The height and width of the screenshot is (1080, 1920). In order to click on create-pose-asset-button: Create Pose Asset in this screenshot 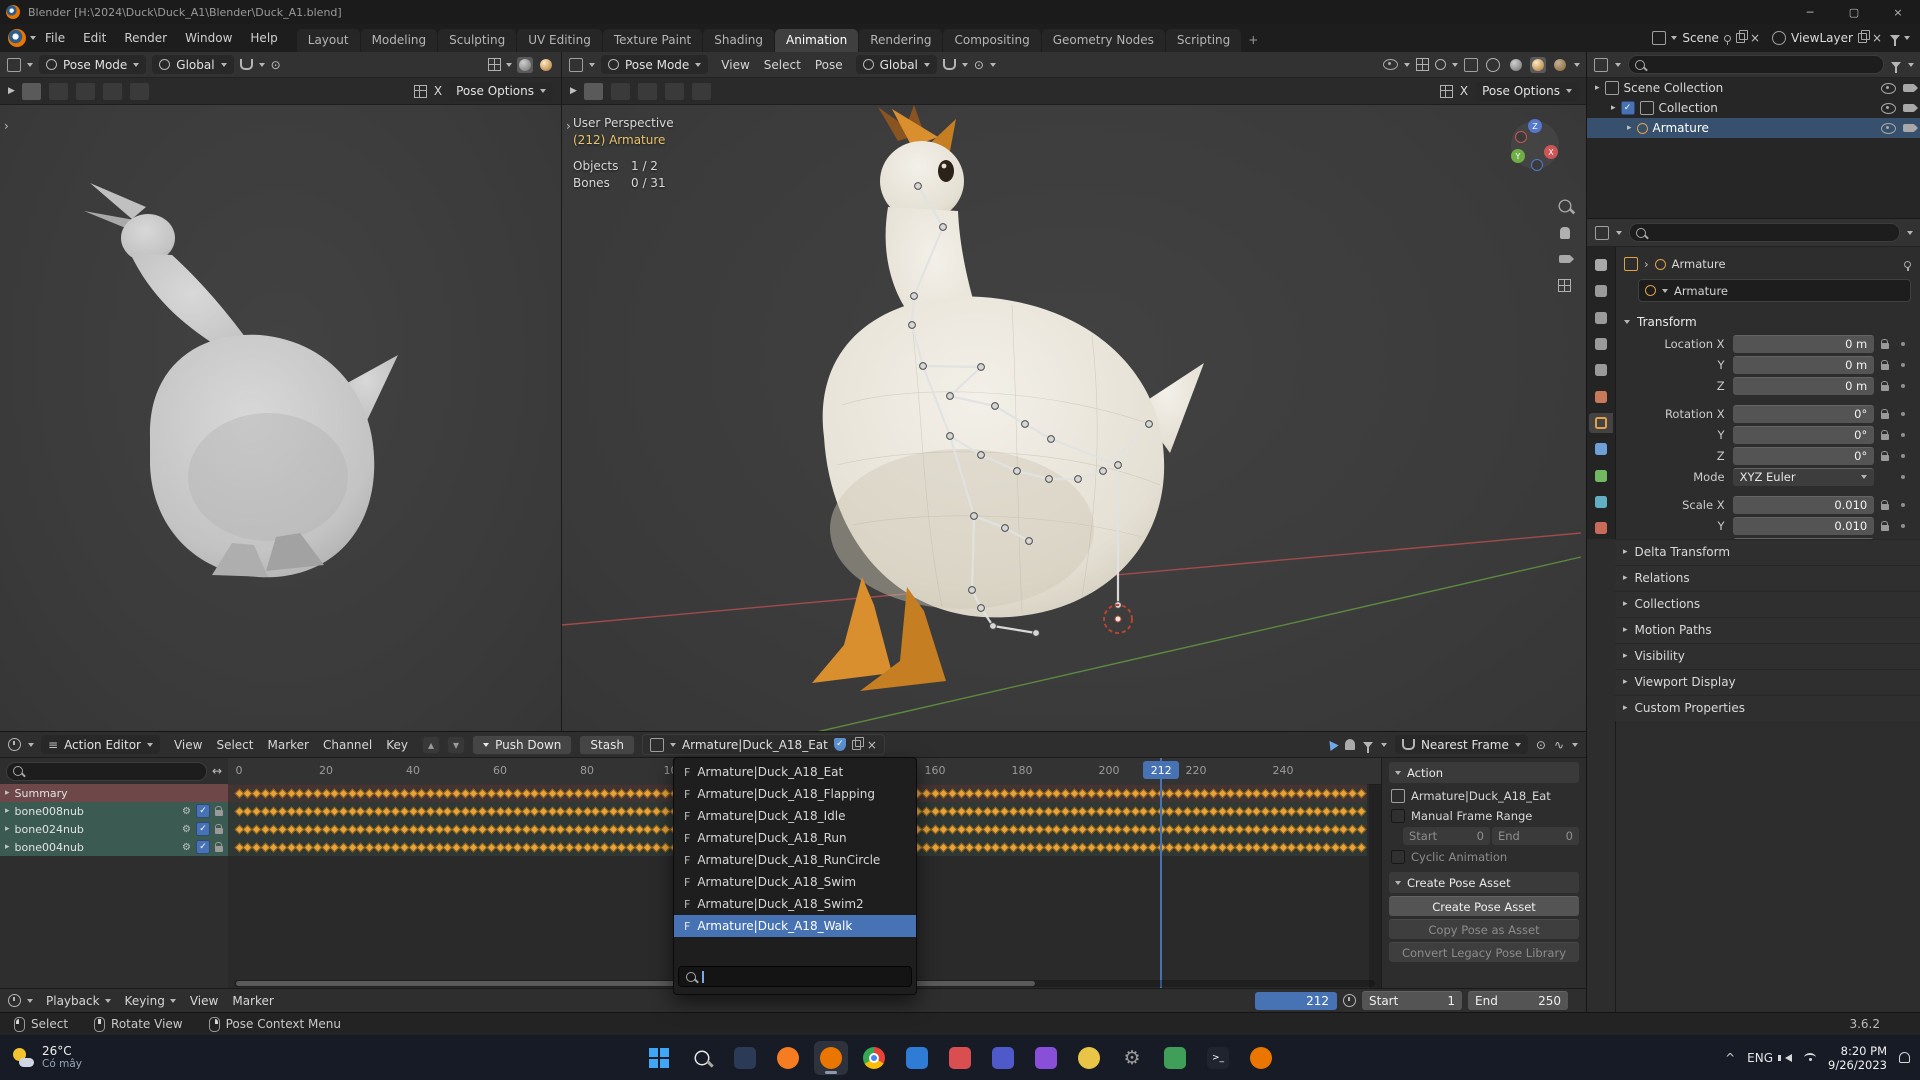, I will do `click(1484, 906)`.